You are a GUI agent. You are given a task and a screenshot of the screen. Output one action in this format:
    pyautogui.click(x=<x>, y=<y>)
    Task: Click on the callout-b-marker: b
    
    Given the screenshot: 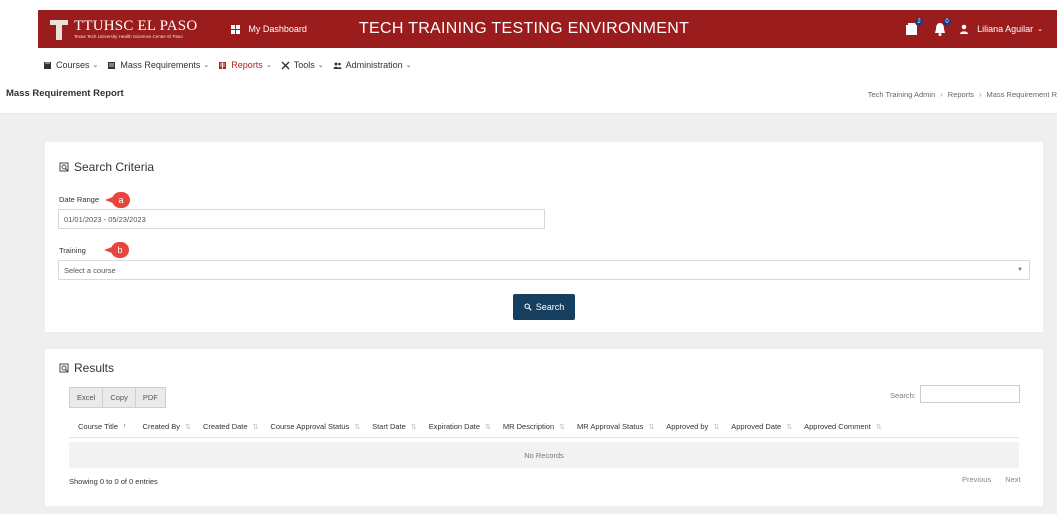 What is the action you would take?
    pyautogui.click(x=116, y=250)
    